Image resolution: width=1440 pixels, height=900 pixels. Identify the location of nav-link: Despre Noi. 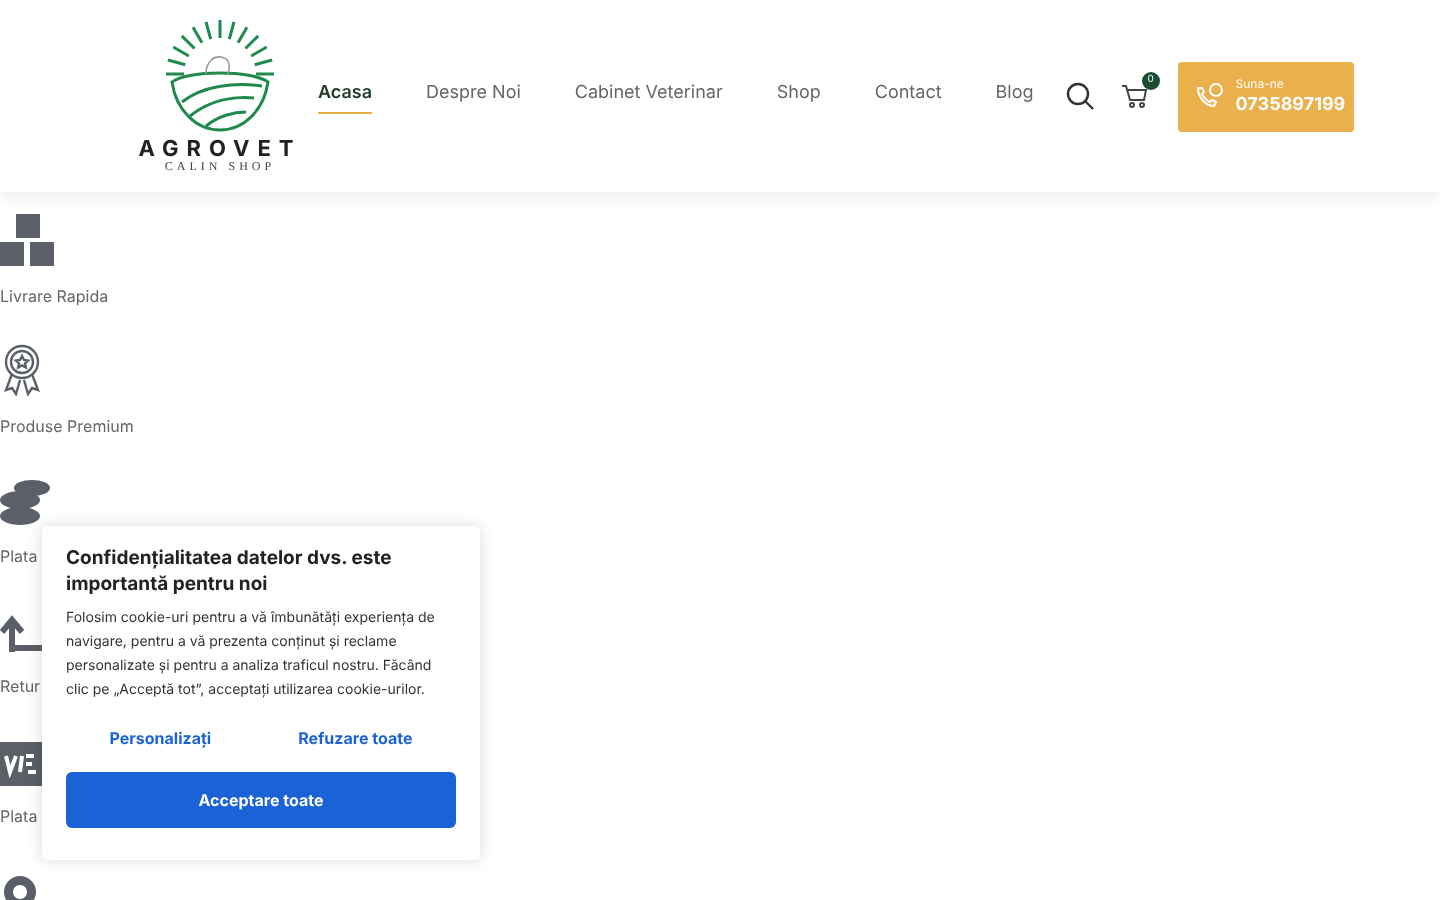
(473, 96).